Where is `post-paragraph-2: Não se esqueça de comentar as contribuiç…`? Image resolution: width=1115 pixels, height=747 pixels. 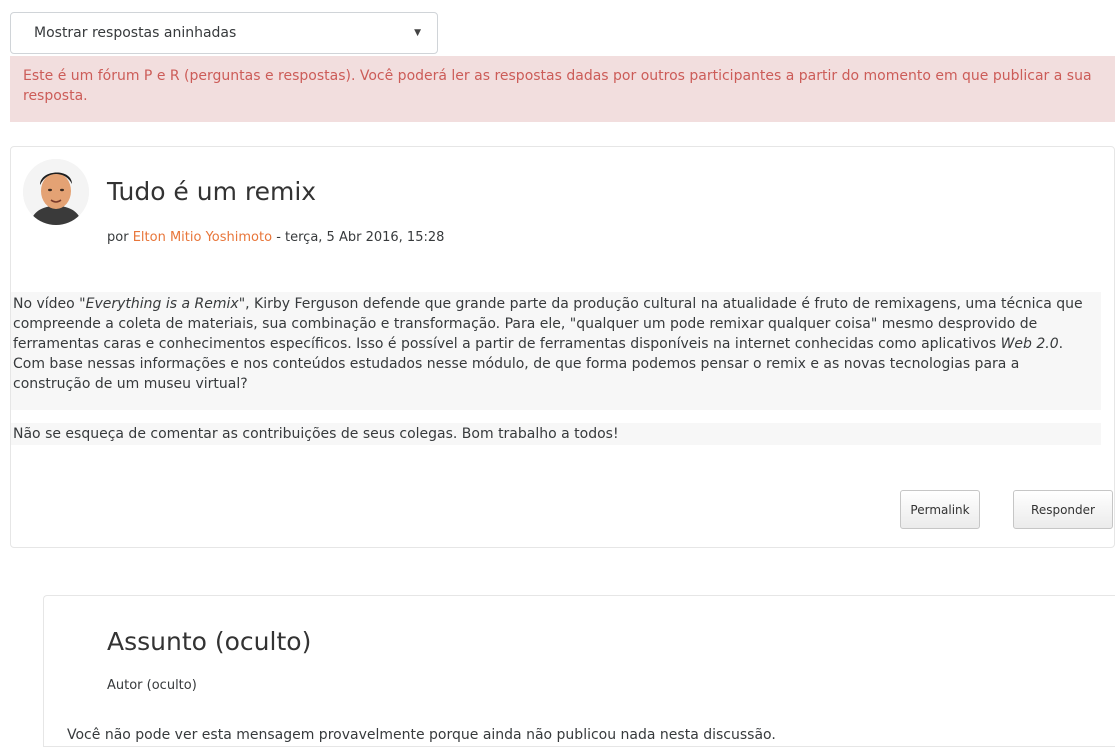 post-paragraph-2: Não se esqueça de comentar as contribuiç… is located at coordinates (556, 434).